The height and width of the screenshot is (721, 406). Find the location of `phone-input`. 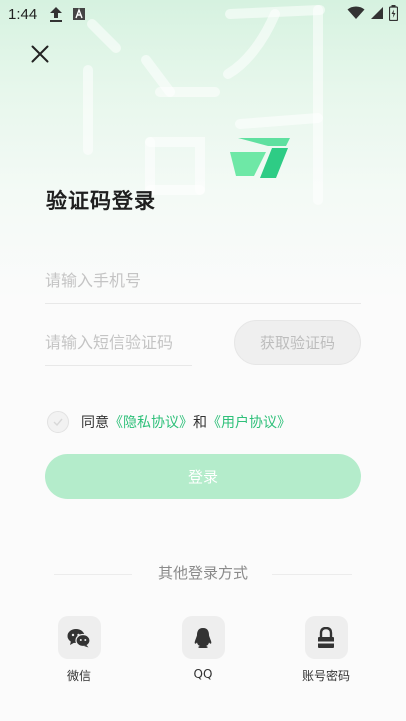

phone-input is located at coordinates (203, 281).